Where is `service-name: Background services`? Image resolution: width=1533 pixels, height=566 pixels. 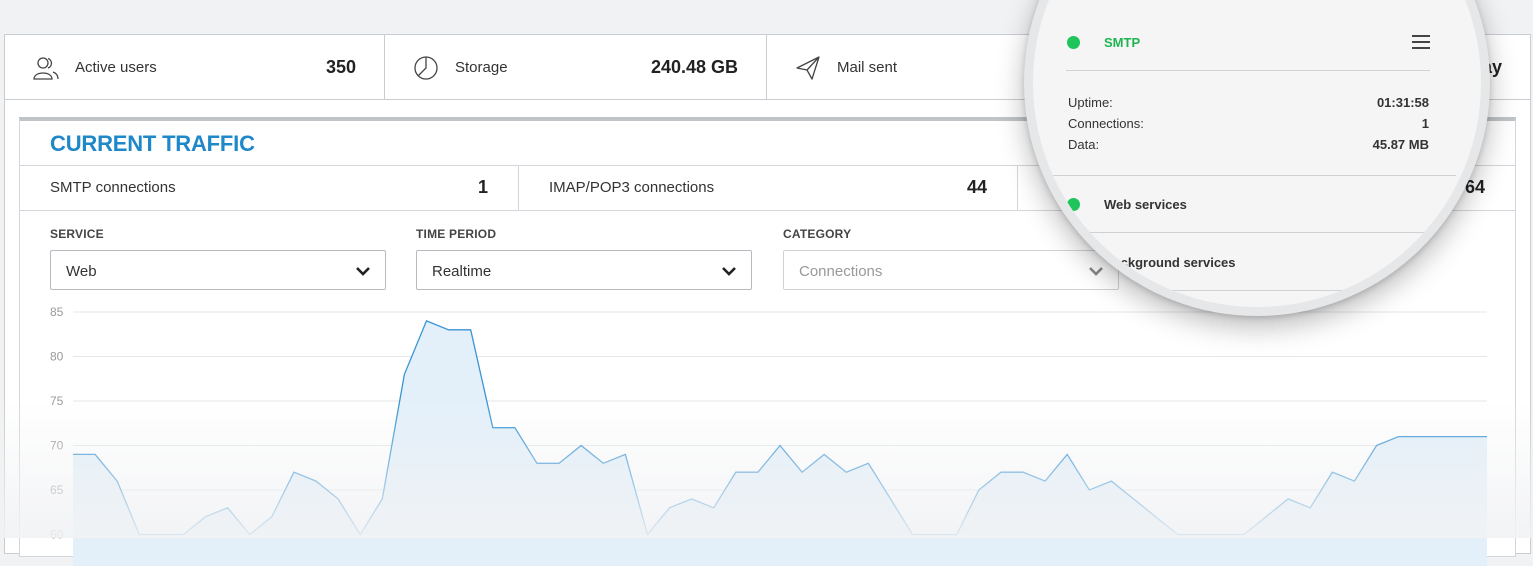
service-name: Background services is located at coordinates (1170, 262).